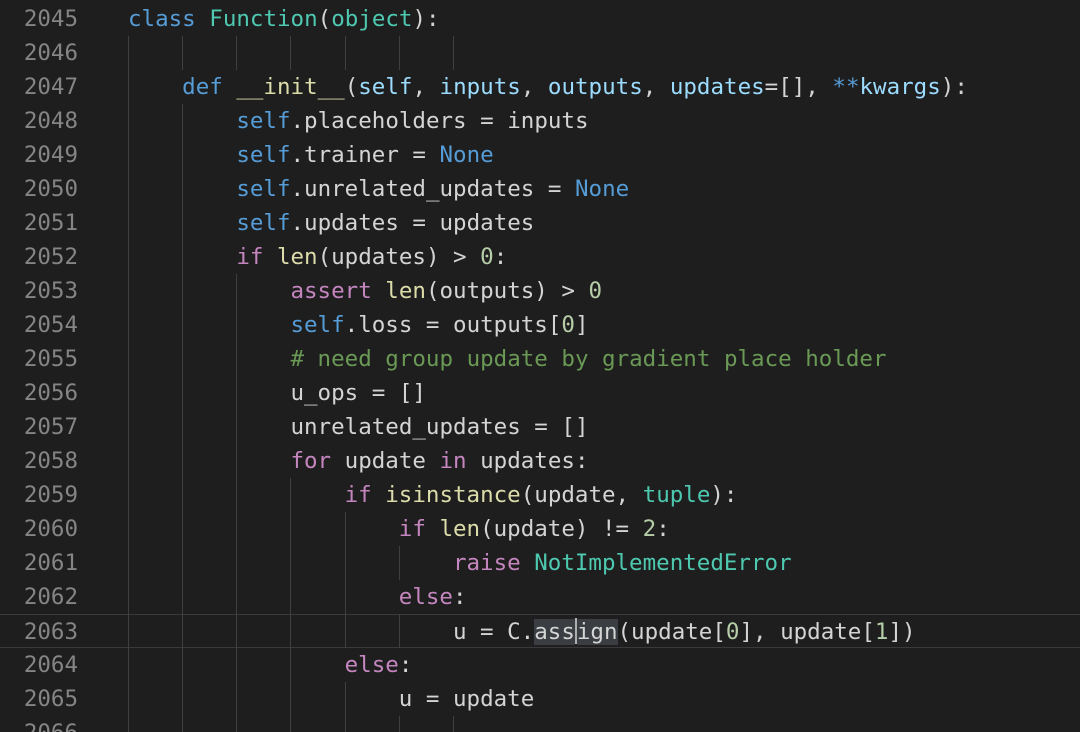  I want to click on line-number: 2061, so click(50, 563).